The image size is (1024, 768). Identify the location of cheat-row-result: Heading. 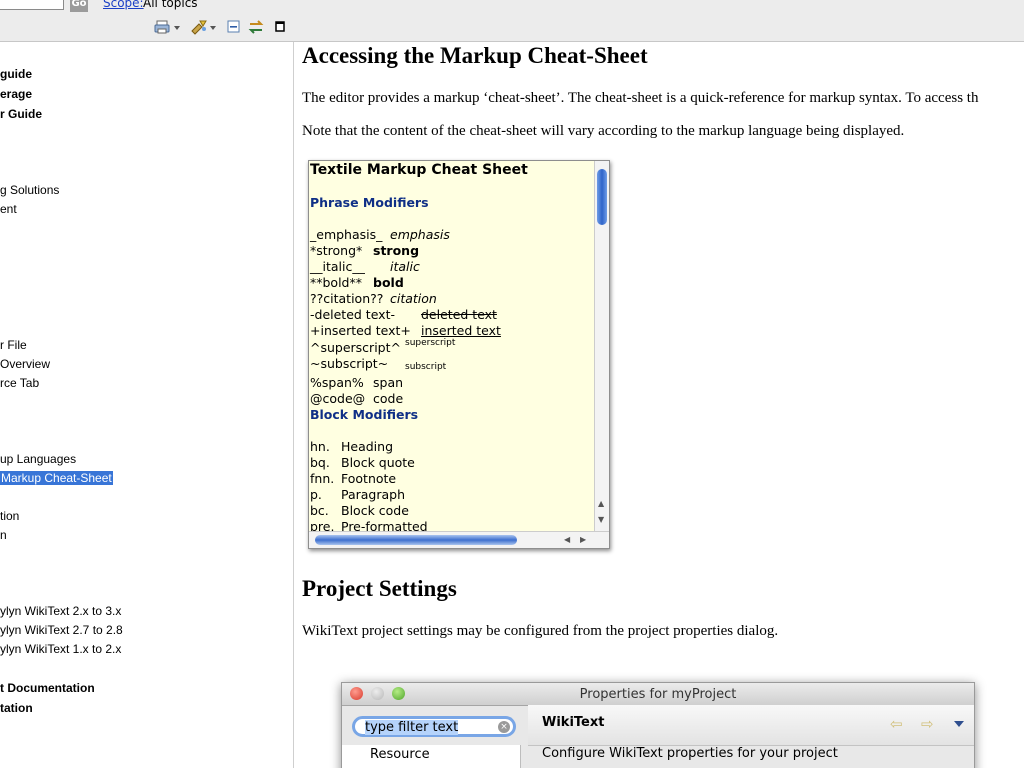
(367, 446).